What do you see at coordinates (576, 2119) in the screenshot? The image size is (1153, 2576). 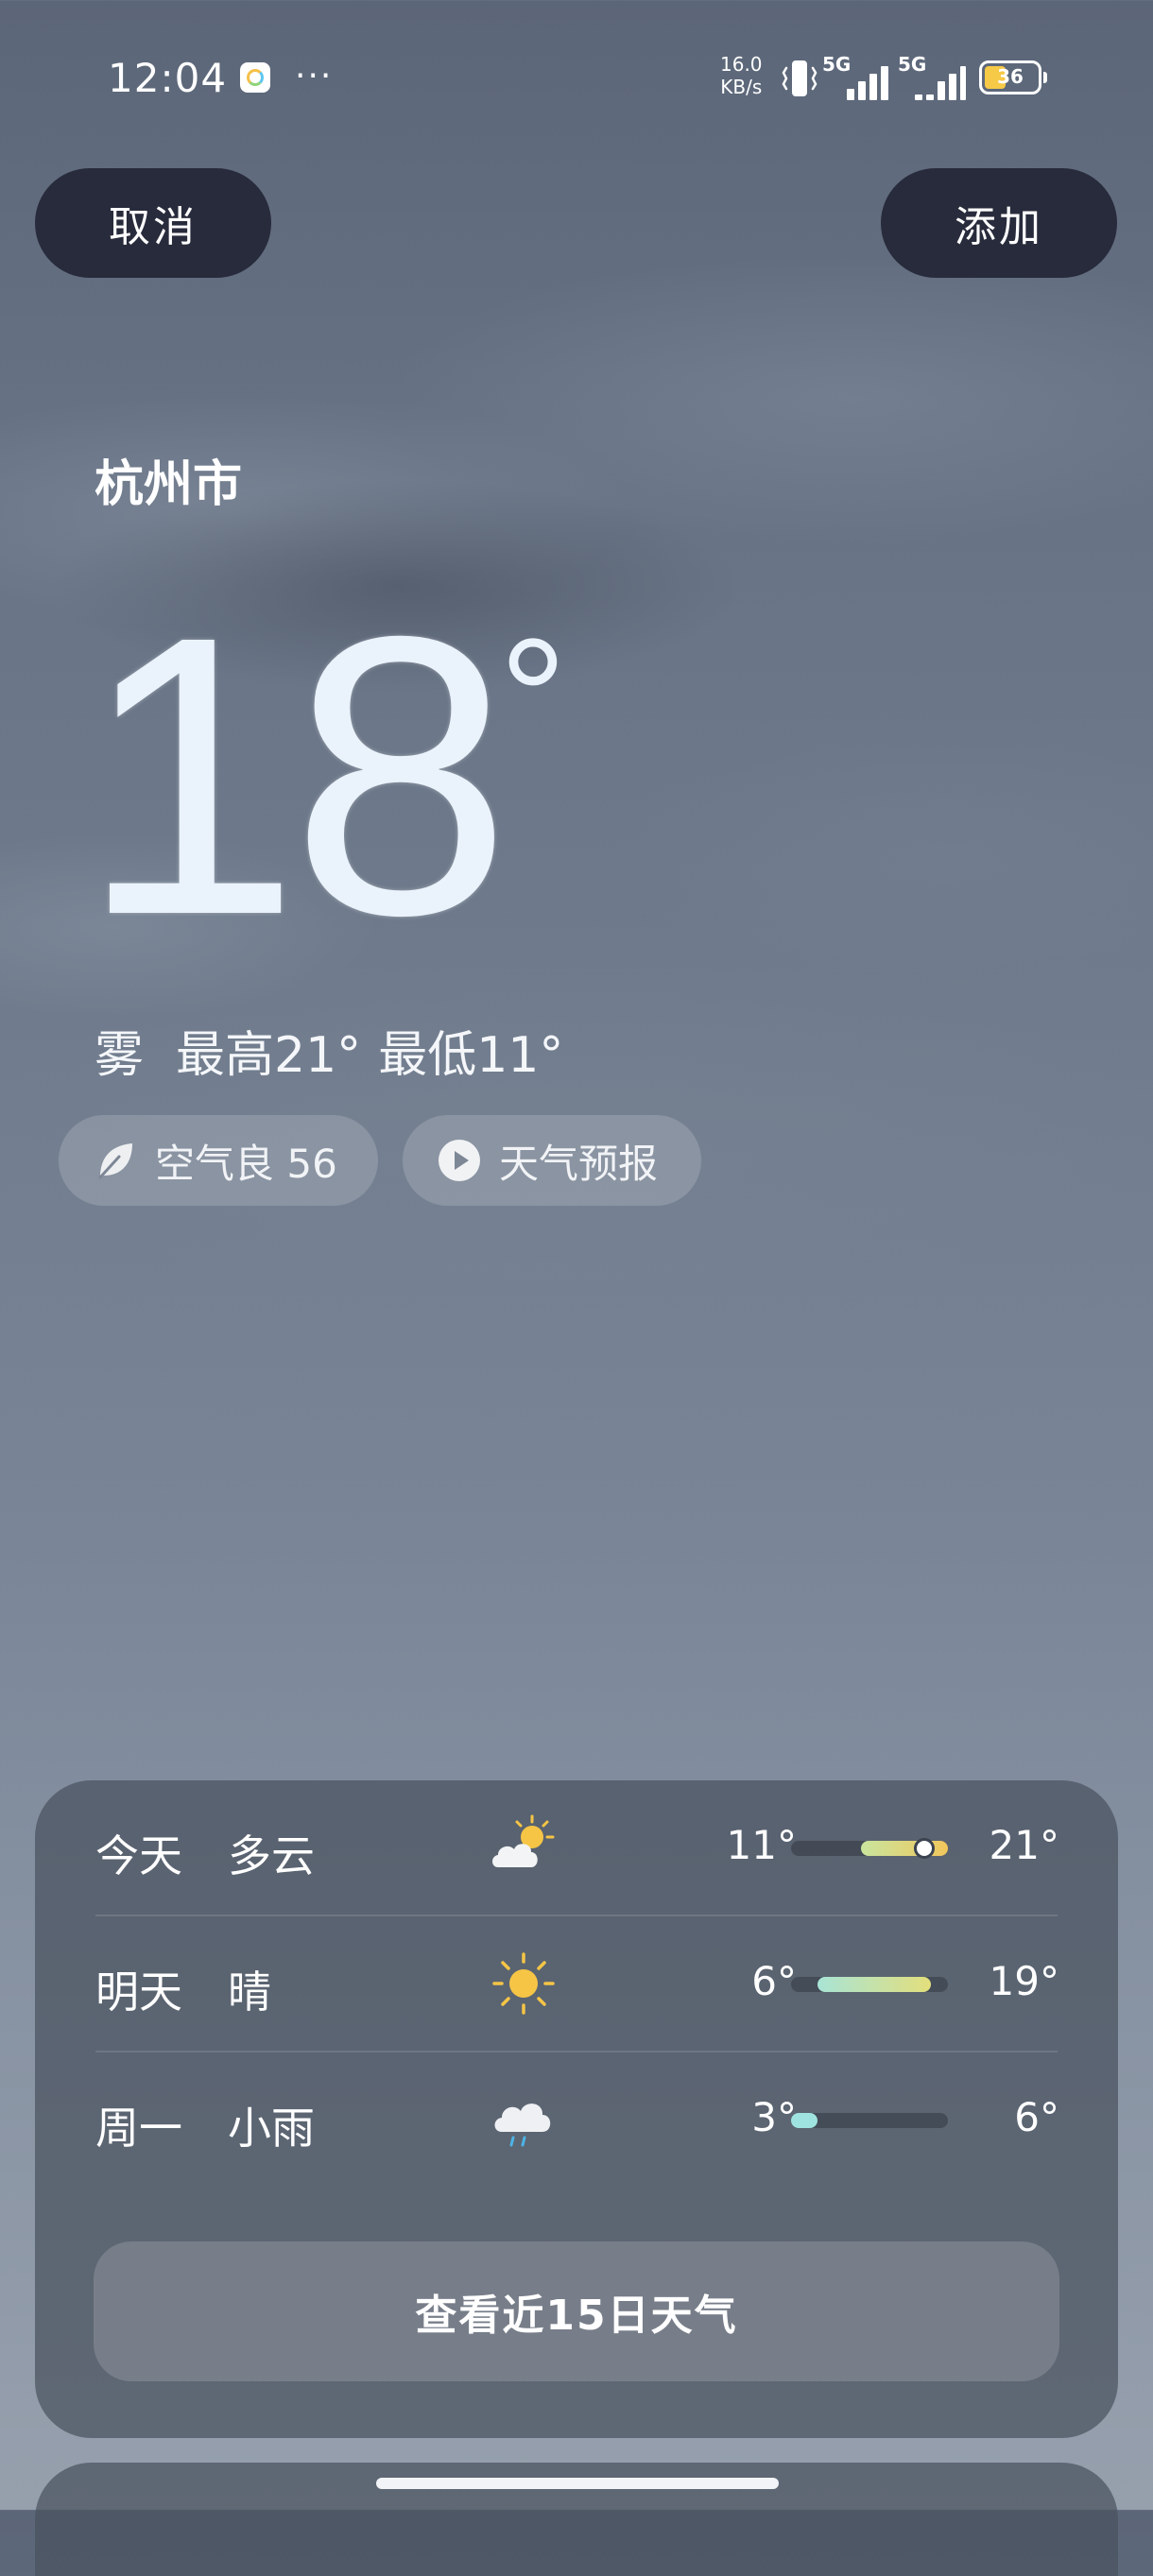 I see `forecast-row-monday: 周一 小雨 3° 6°` at bounding box center [576, 2119].